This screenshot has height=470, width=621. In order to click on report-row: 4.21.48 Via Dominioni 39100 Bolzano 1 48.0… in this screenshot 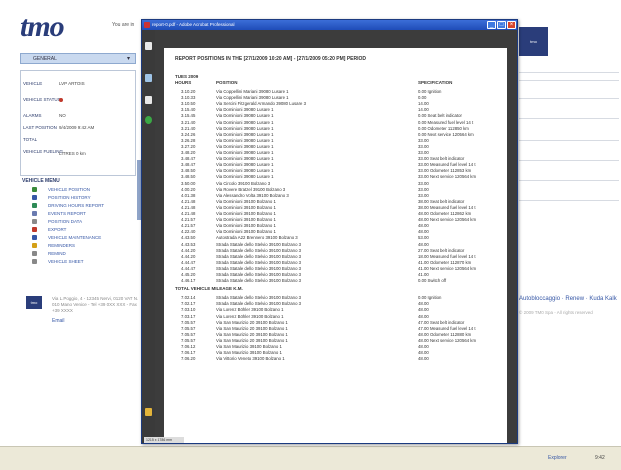, I will do `click(335, 214)`.